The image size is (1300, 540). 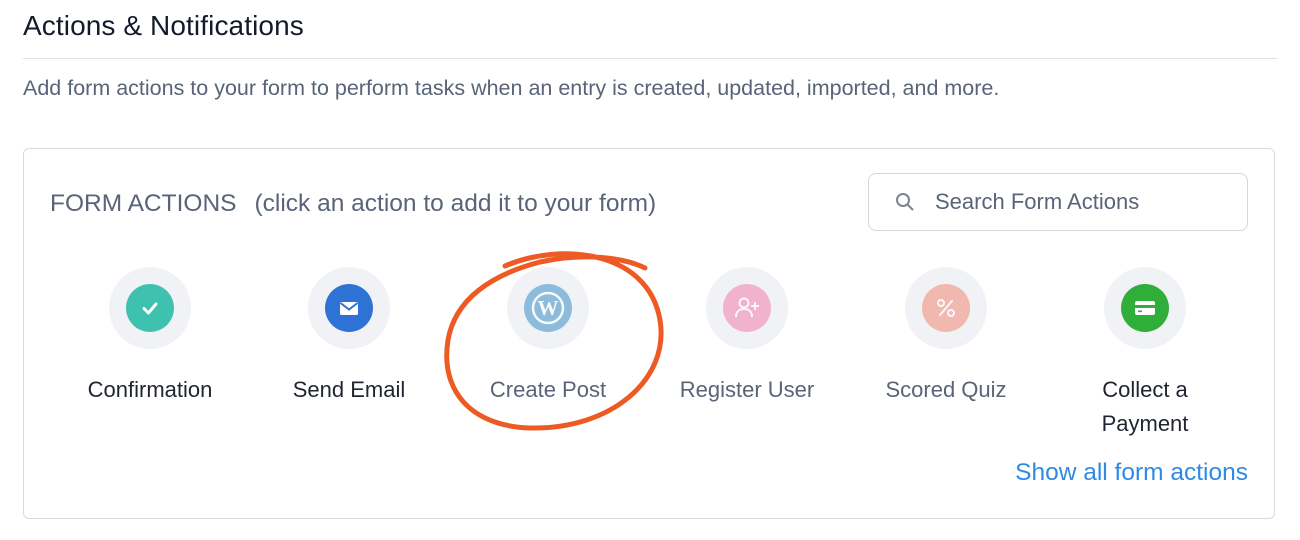 I want to click on action-collect-payment: Collect a Payment, so click(x=1145, y=354).